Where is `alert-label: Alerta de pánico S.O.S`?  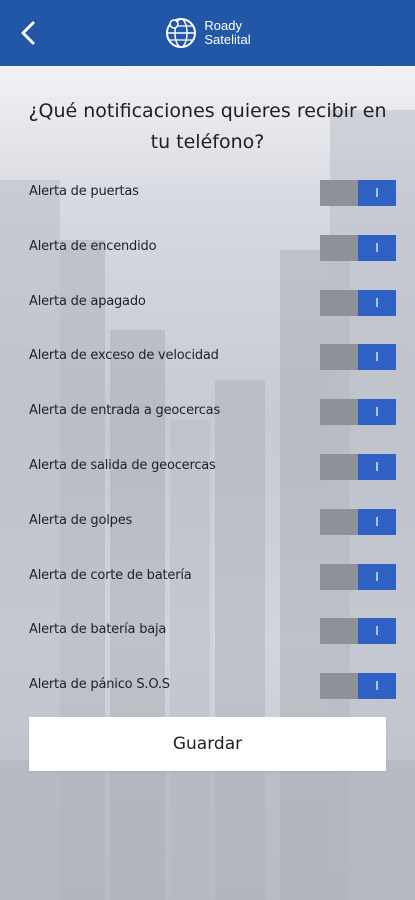
alert-label: Alerta de pánico S.O.S is located at coordinates (99, 685).